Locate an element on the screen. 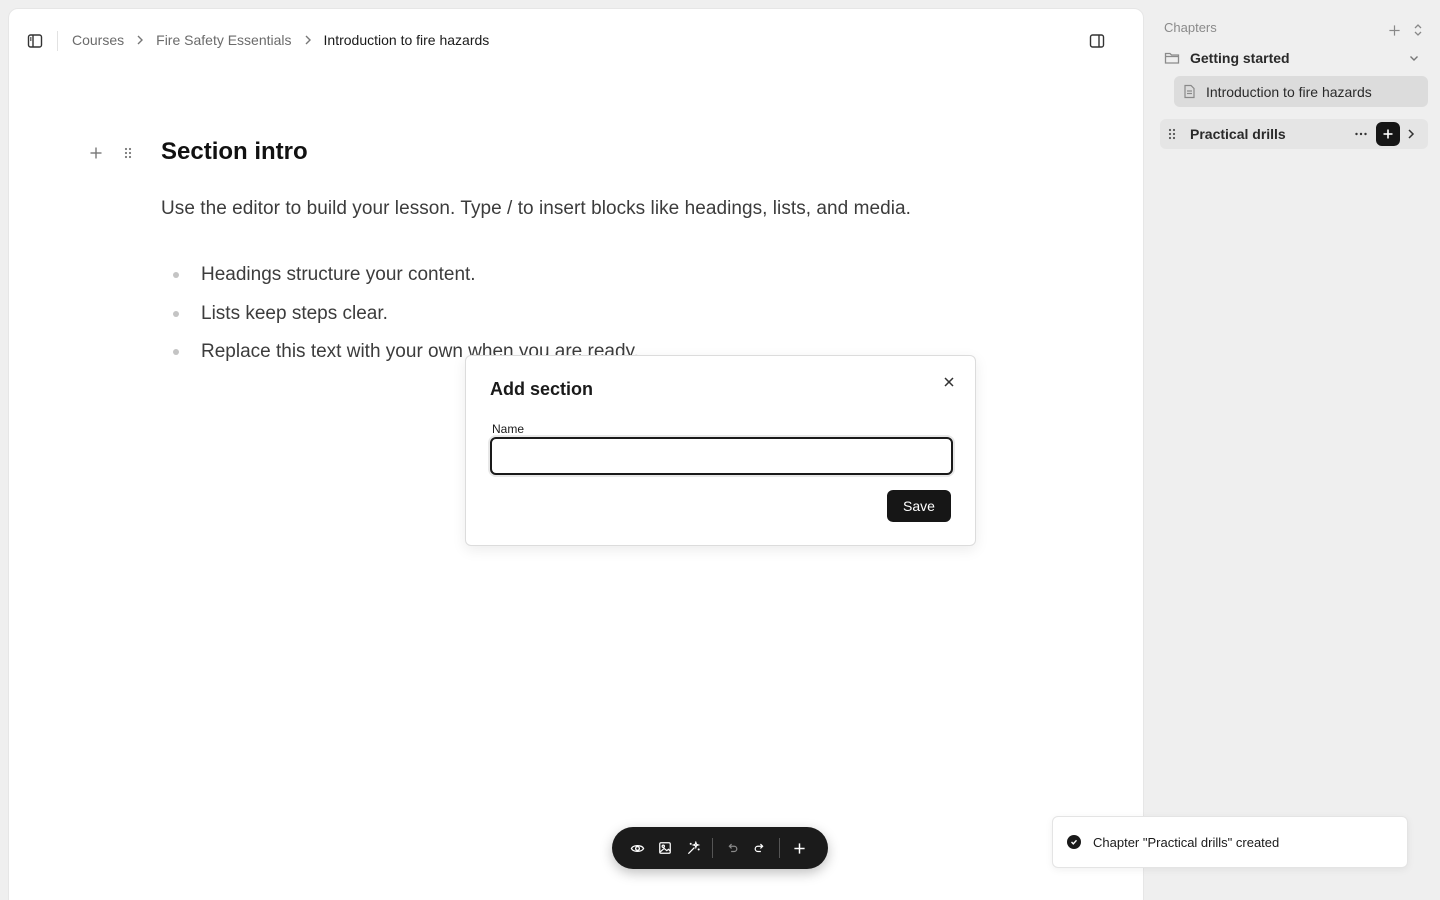  add-section-dialog: Add section Name Save is located at coordinates (720, 450).